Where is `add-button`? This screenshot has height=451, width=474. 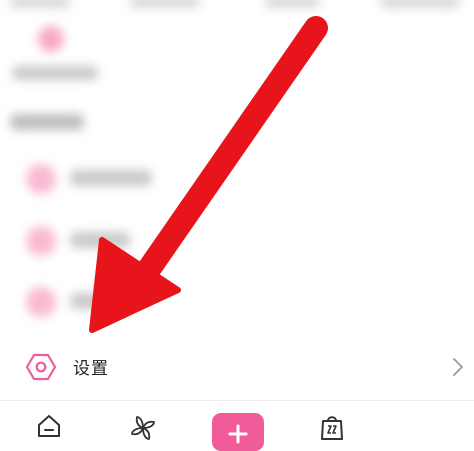
add-button is located at coordinates (238, 432).